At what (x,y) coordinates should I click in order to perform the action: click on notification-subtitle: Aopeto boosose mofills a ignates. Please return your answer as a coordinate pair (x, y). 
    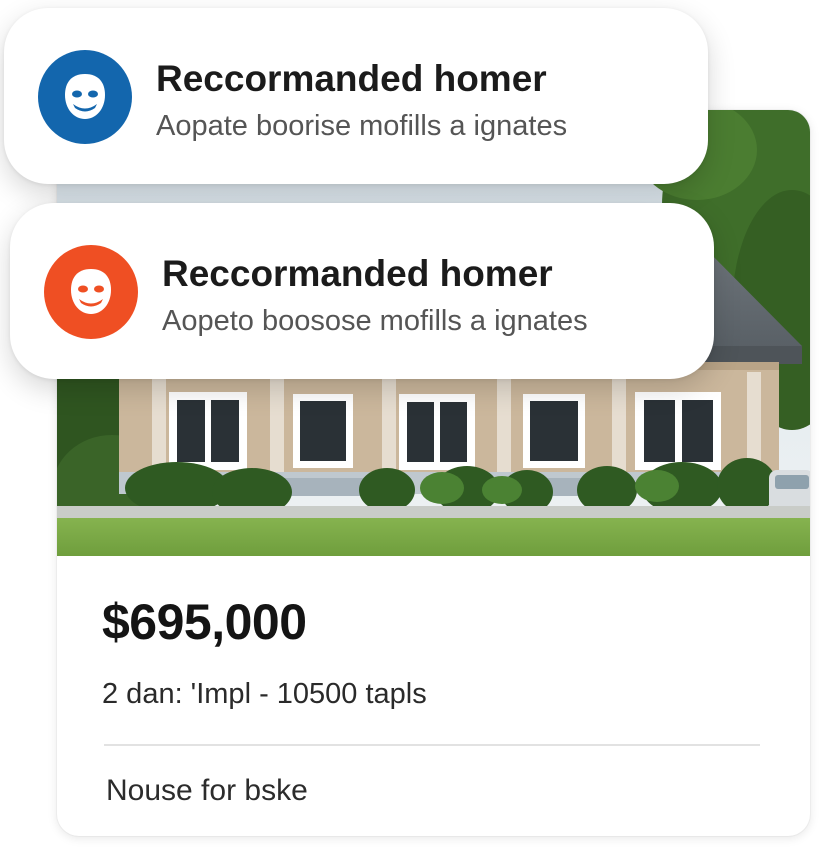
    Looking at the image, I should click on (375, 321).